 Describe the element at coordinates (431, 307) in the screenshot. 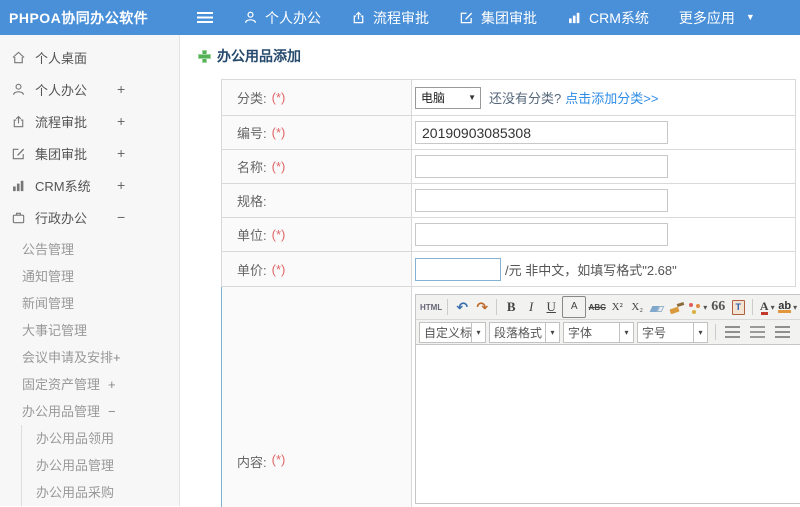

I see `html-source-button: HTML` at that location.